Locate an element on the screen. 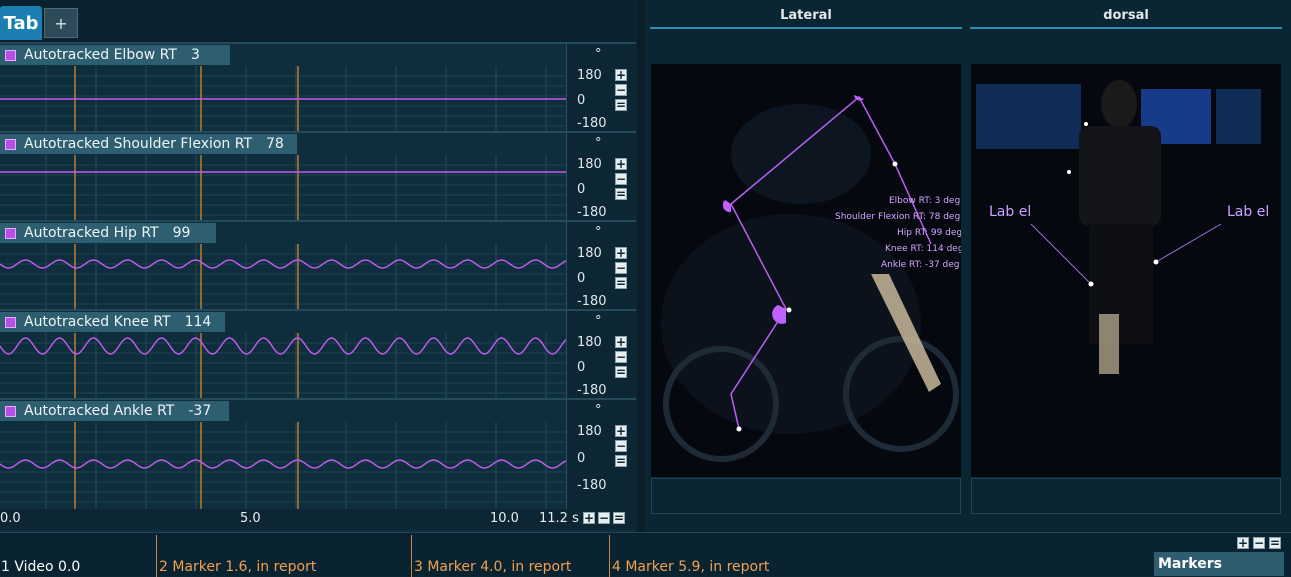 The height and width of the screenshot is (577, 1291). graph-plot-elbow is located at coordinates (283, 98).